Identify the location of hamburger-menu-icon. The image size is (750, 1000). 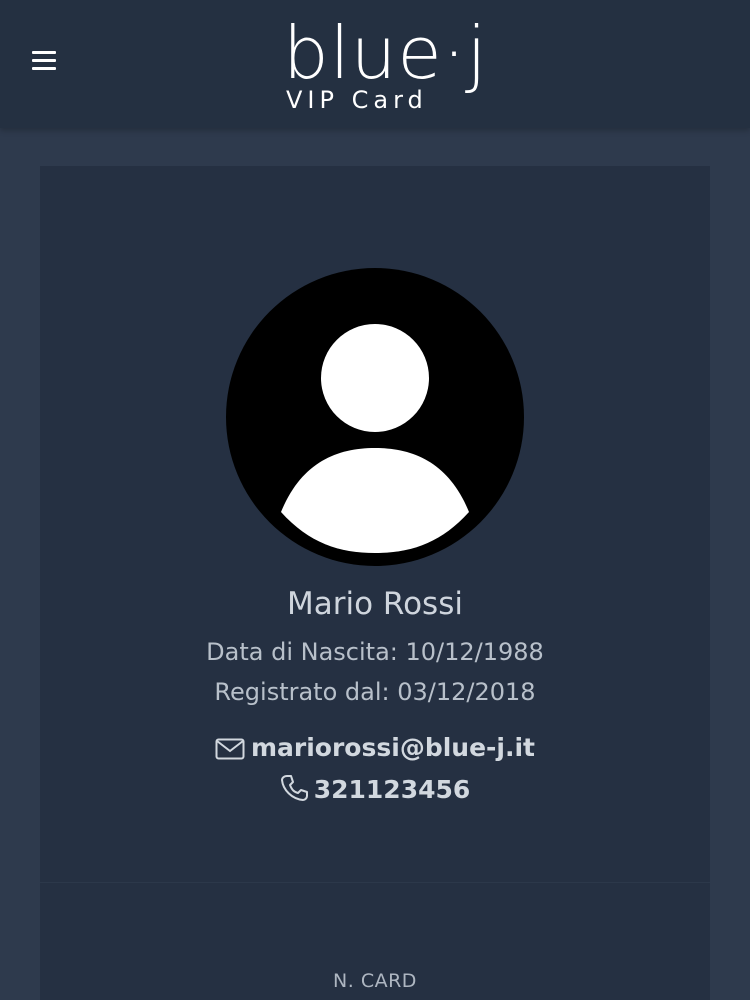
(44, 61).